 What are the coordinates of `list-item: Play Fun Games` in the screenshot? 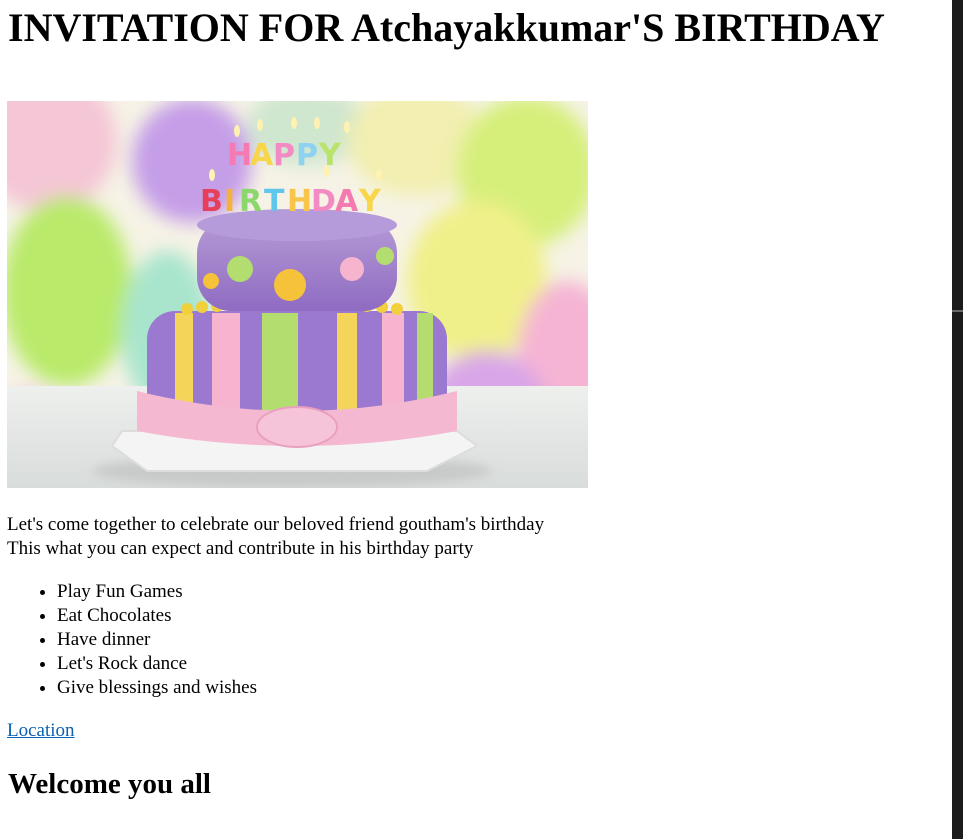 It's located at (157, 592).